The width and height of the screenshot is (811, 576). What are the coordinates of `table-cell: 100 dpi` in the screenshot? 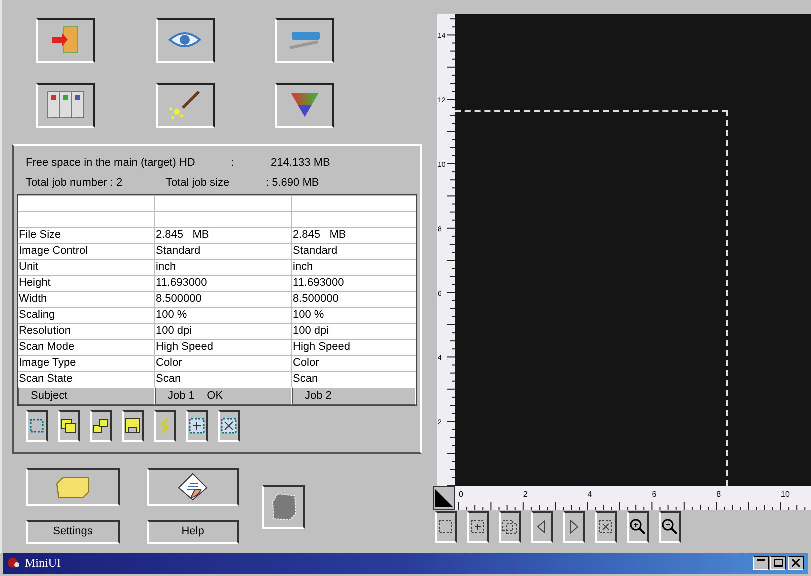 It's located at (223, 331).